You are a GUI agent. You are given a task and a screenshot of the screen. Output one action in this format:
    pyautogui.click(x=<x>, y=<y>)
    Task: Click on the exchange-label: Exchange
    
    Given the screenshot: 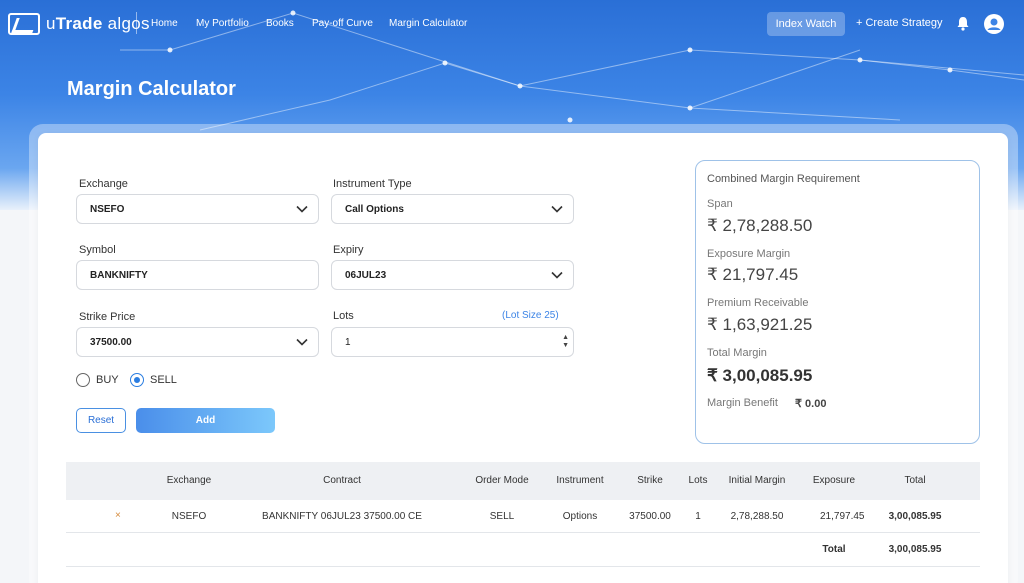 What is the action you would take?
    pyautogui.click(x=103, y=184)
    